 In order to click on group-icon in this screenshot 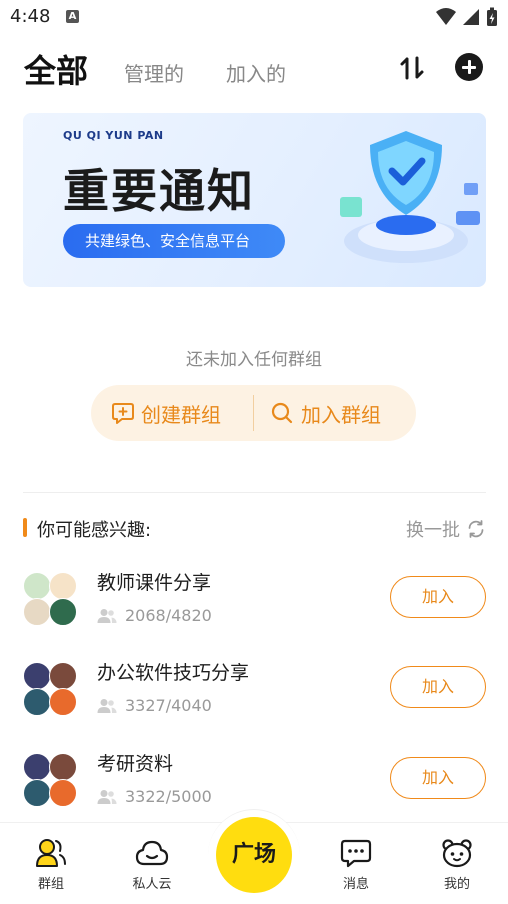, I will do `click(51, 853)`.